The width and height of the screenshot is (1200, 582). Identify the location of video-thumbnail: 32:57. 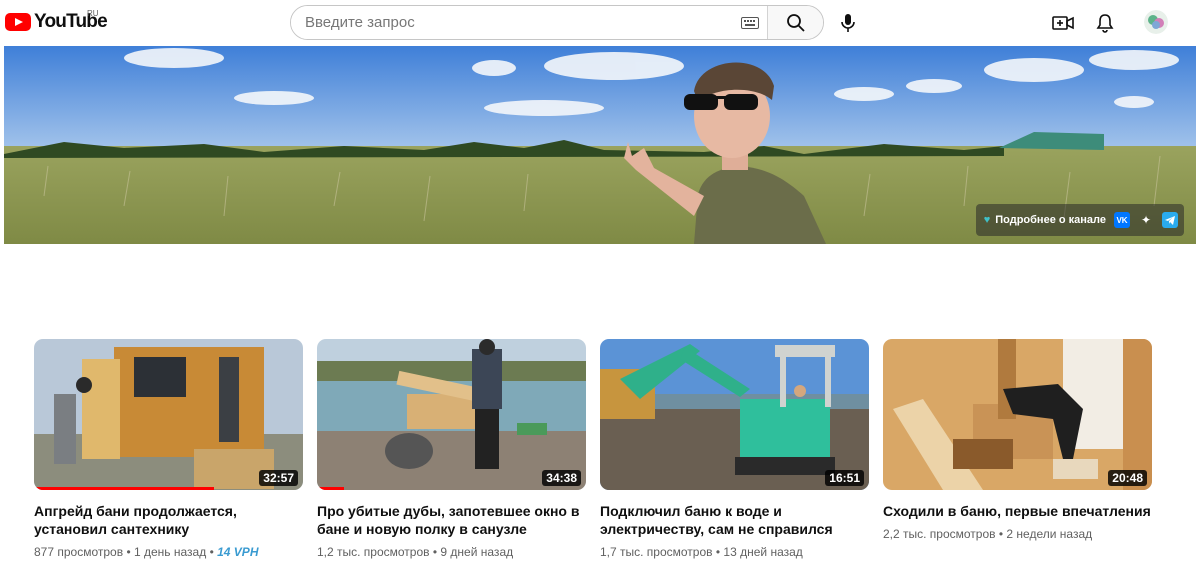
(168, 414).